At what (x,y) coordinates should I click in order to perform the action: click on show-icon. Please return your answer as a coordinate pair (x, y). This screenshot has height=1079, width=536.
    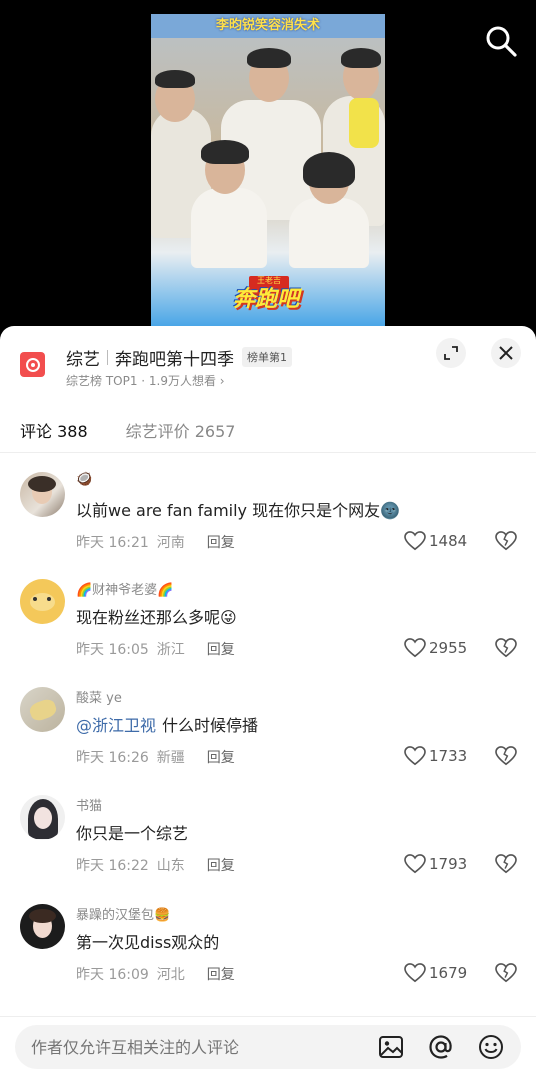
    Looking at the image, I should click on (32, 364).